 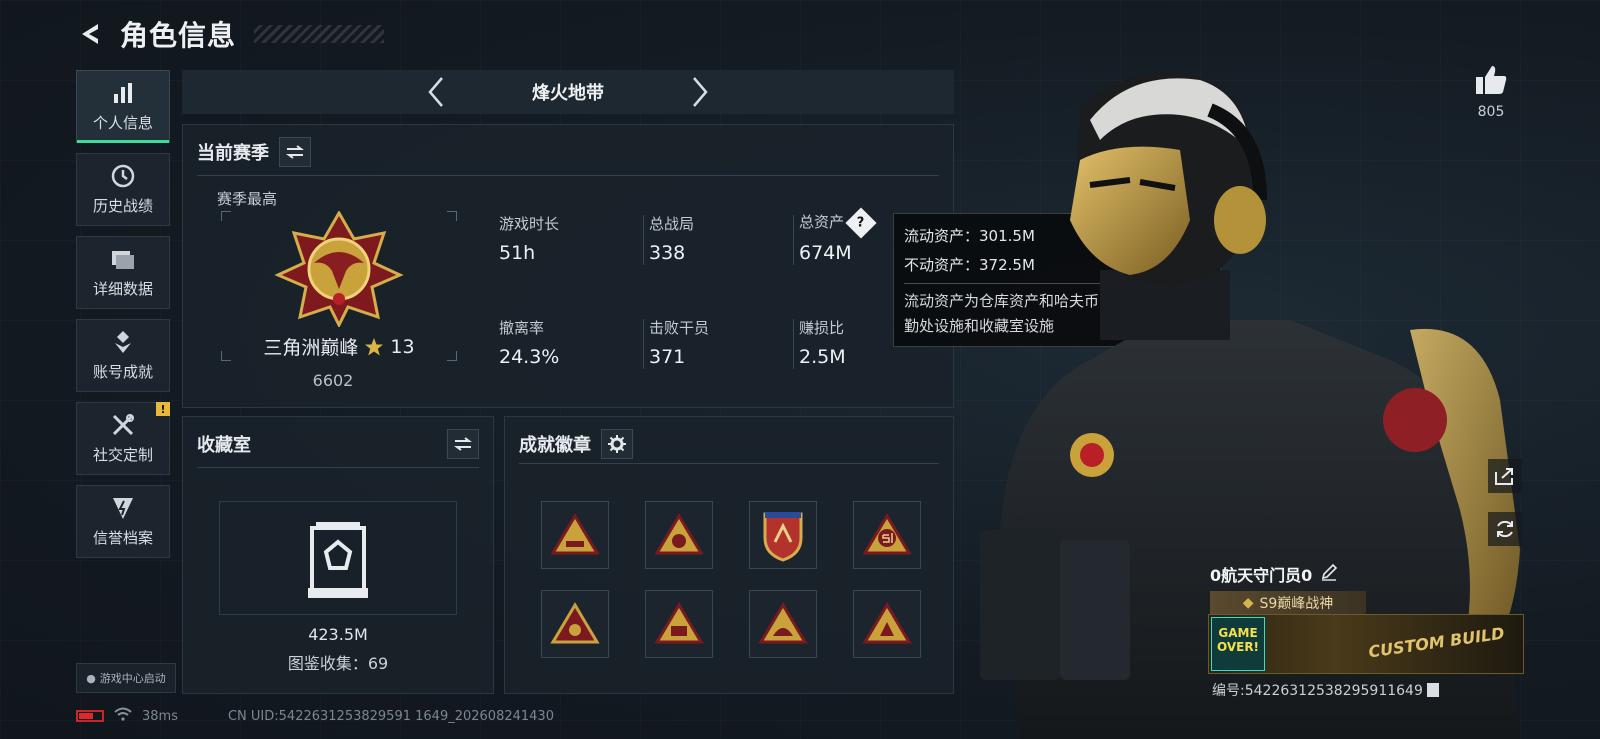 What do you see at coordinates (91, 34) in the screenshot?
I see `back-arrow-icon` at bounding box center [91, 34].